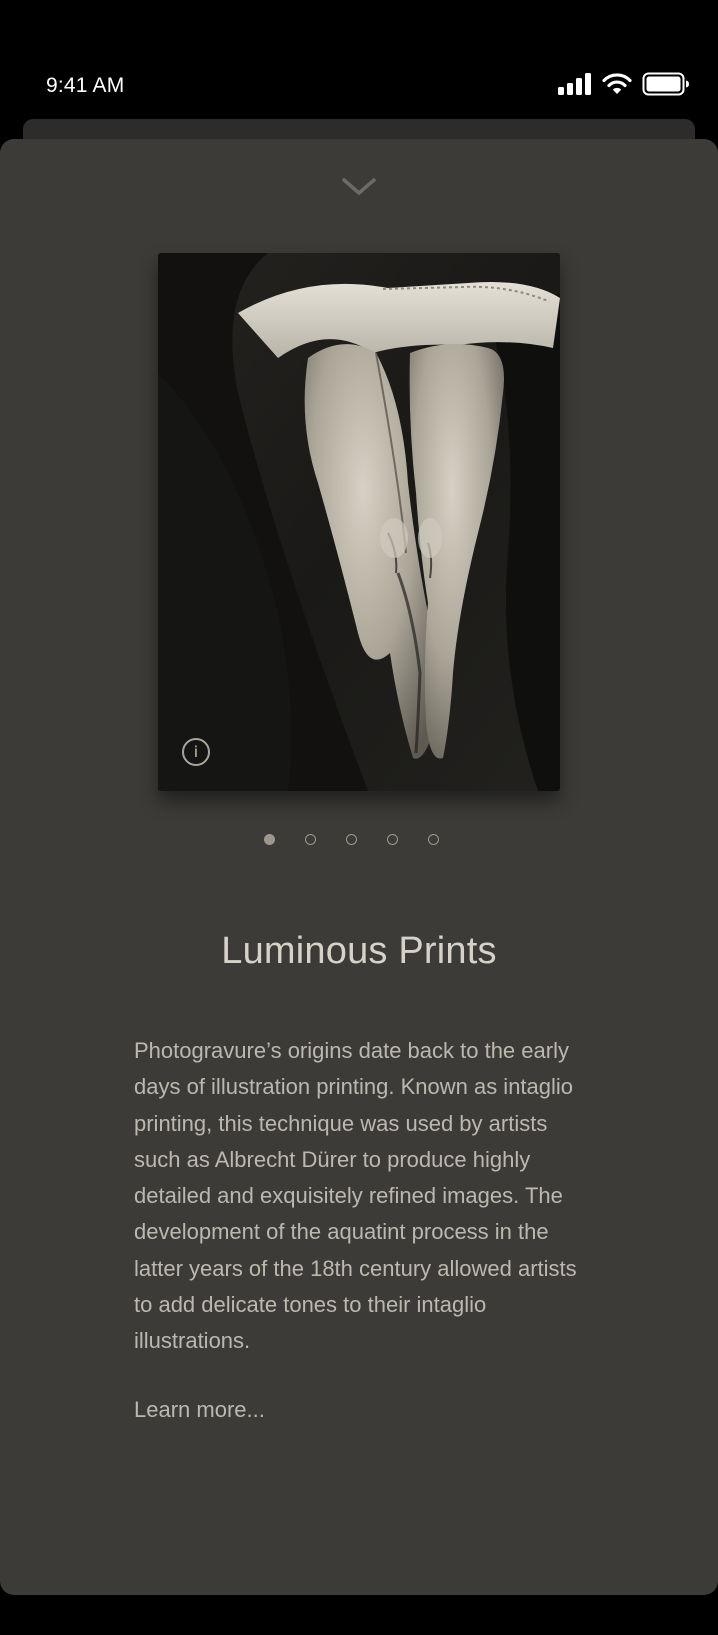 This screenshot has width=718, height=1635. Describe the element at coordinates (617, 83) in the screenshot. I see `wifi-icon` at that location.